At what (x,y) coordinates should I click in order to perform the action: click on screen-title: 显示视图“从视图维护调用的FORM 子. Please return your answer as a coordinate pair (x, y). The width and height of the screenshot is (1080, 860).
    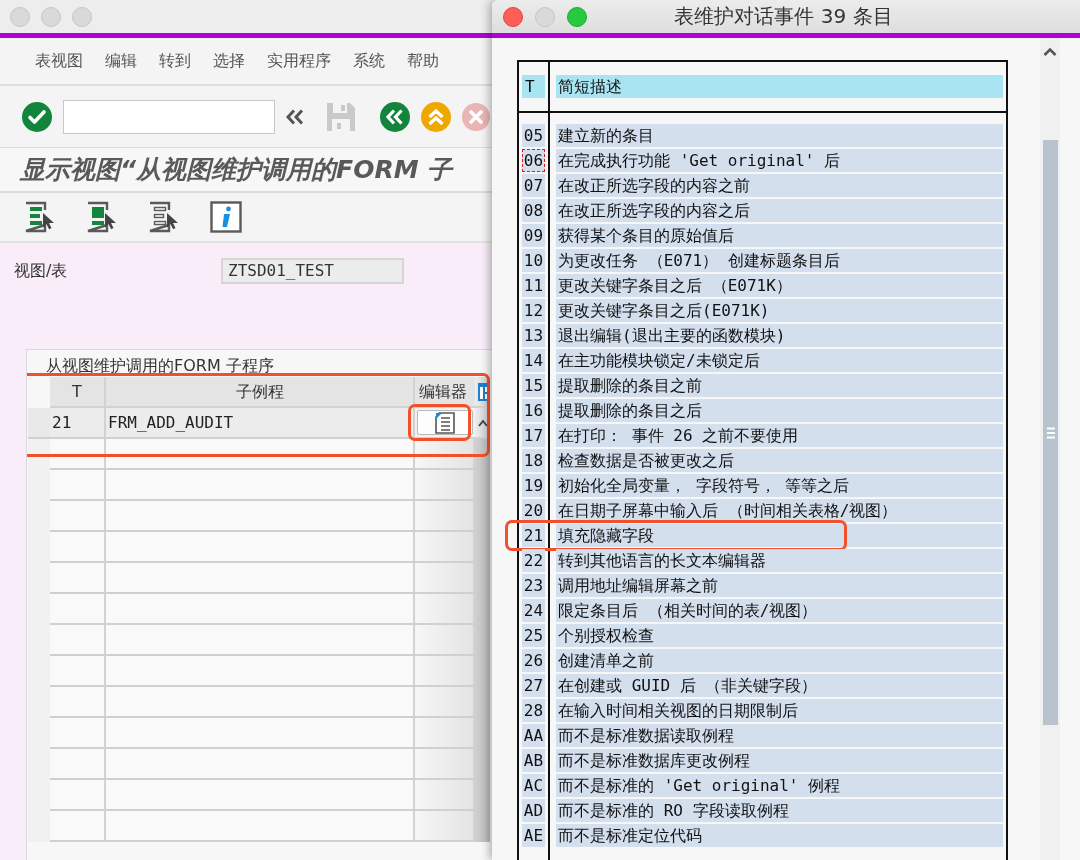
    Looking at the image, I should click on (236, 170).